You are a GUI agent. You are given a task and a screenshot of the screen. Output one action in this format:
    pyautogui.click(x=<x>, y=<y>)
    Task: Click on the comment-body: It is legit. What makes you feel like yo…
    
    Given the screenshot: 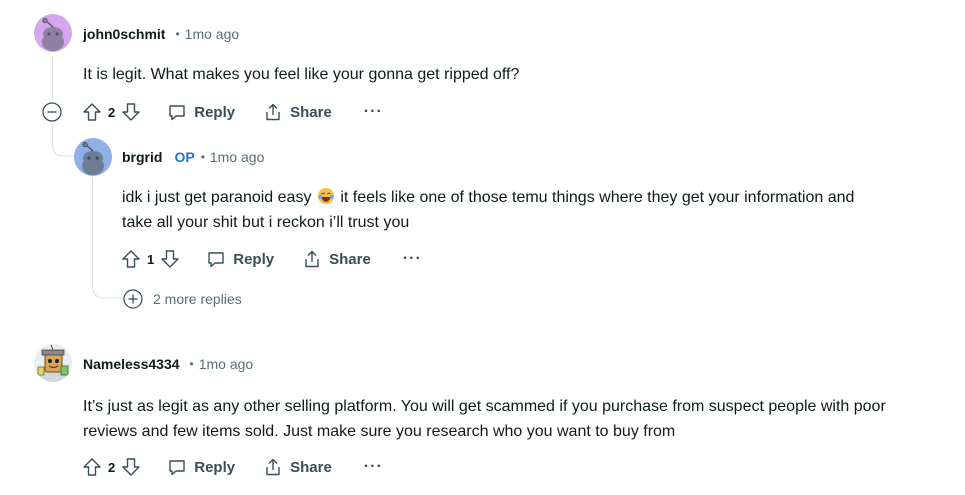 What is the action you would take?
    pyautogui.click(x=301, y=74)
    